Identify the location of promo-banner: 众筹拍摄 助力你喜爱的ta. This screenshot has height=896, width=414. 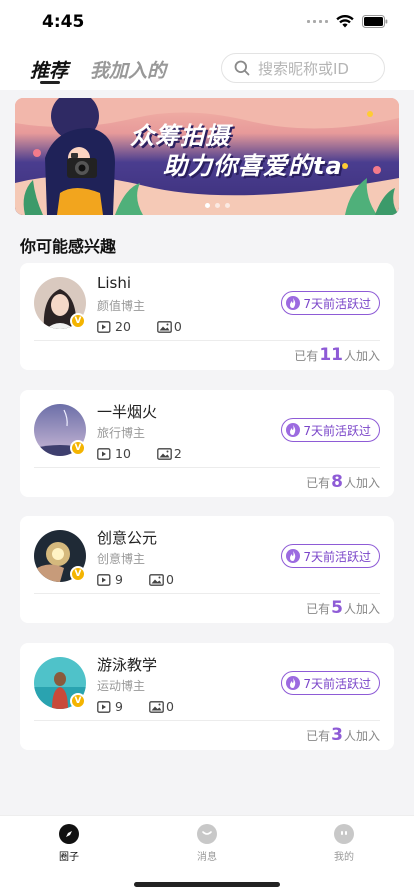
(207, 156).